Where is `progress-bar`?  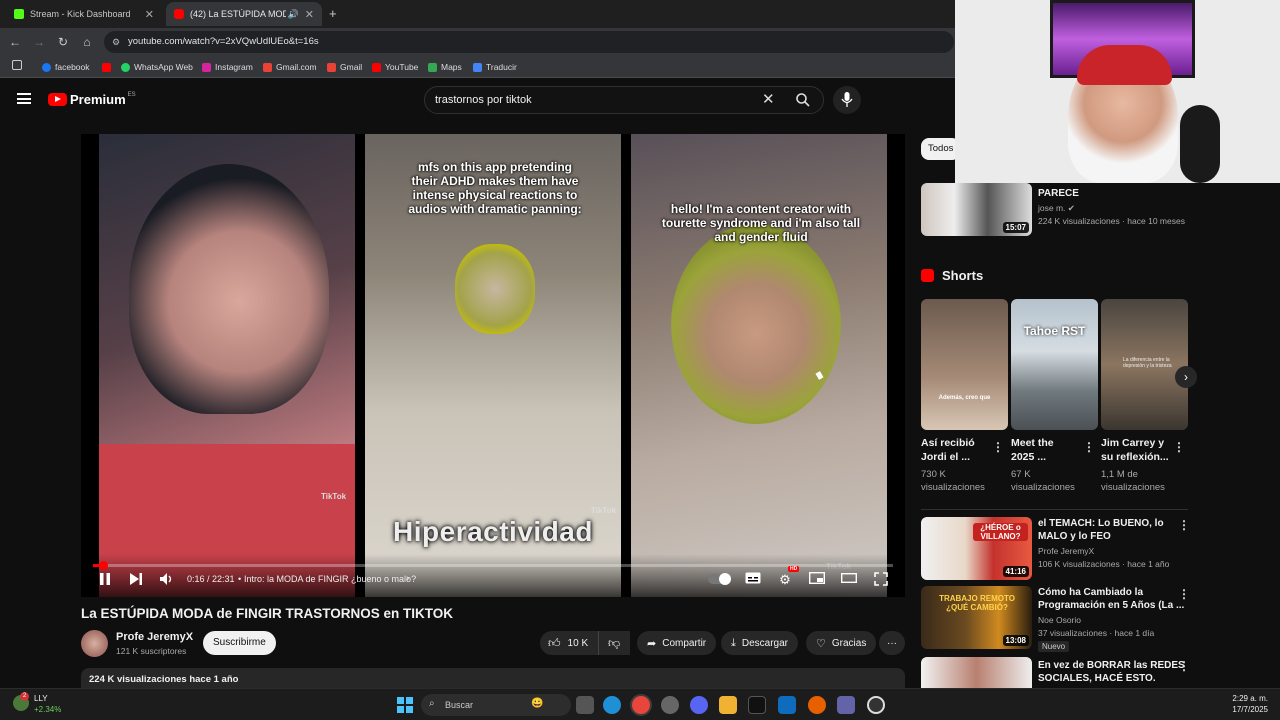 progress-bar is located at coordinates (493, 565).